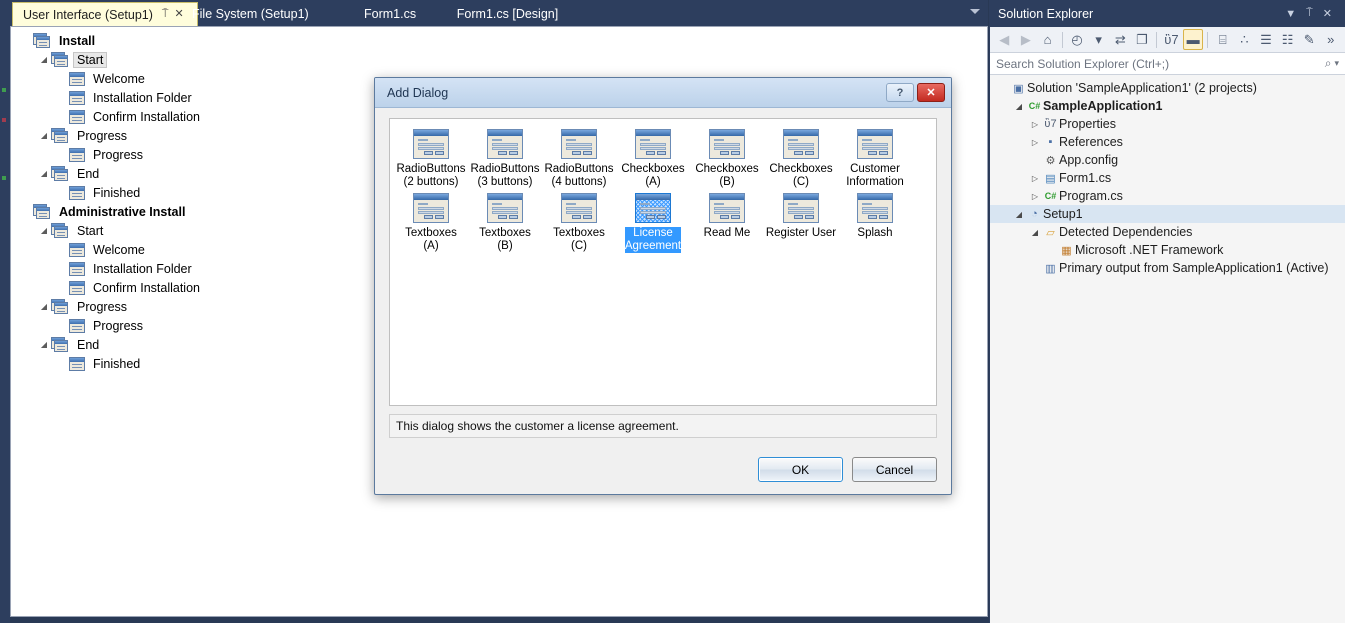 This screenshot has width=1345, height=623. Describe the element at coordinates (253, 14) in the screenshot. I see `editor-tab: File System (Setup1)` at that location.